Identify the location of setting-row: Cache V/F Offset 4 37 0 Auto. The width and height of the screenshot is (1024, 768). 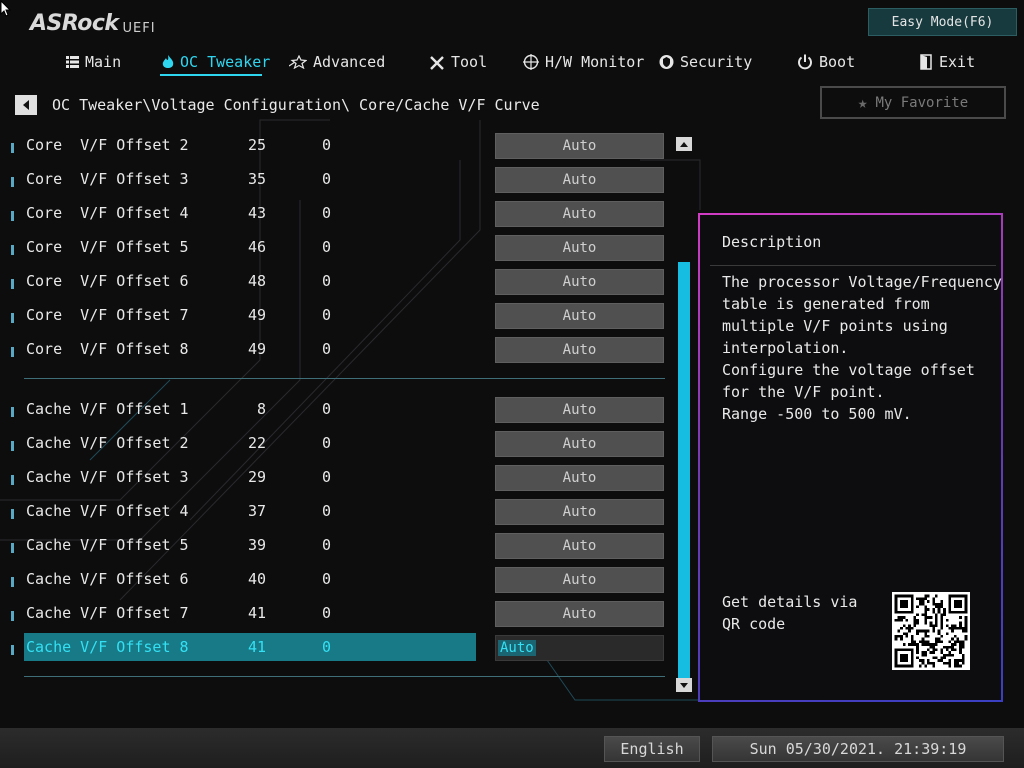
(340, 514).